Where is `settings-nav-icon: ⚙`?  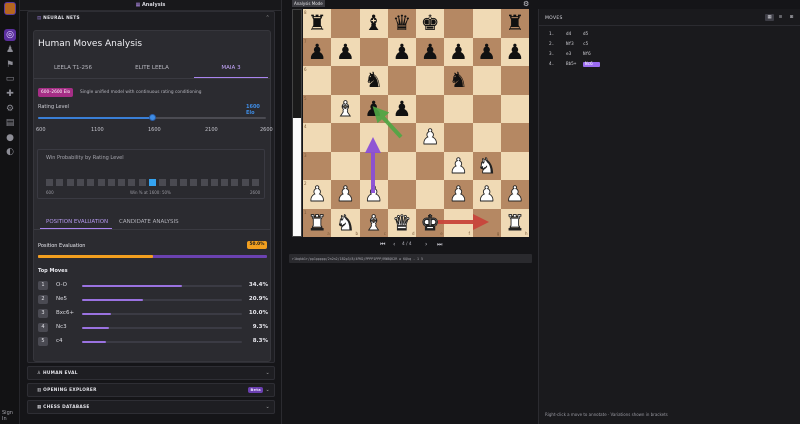
settings-nav-icon: ⚙ is located at coordinates (10, 109).